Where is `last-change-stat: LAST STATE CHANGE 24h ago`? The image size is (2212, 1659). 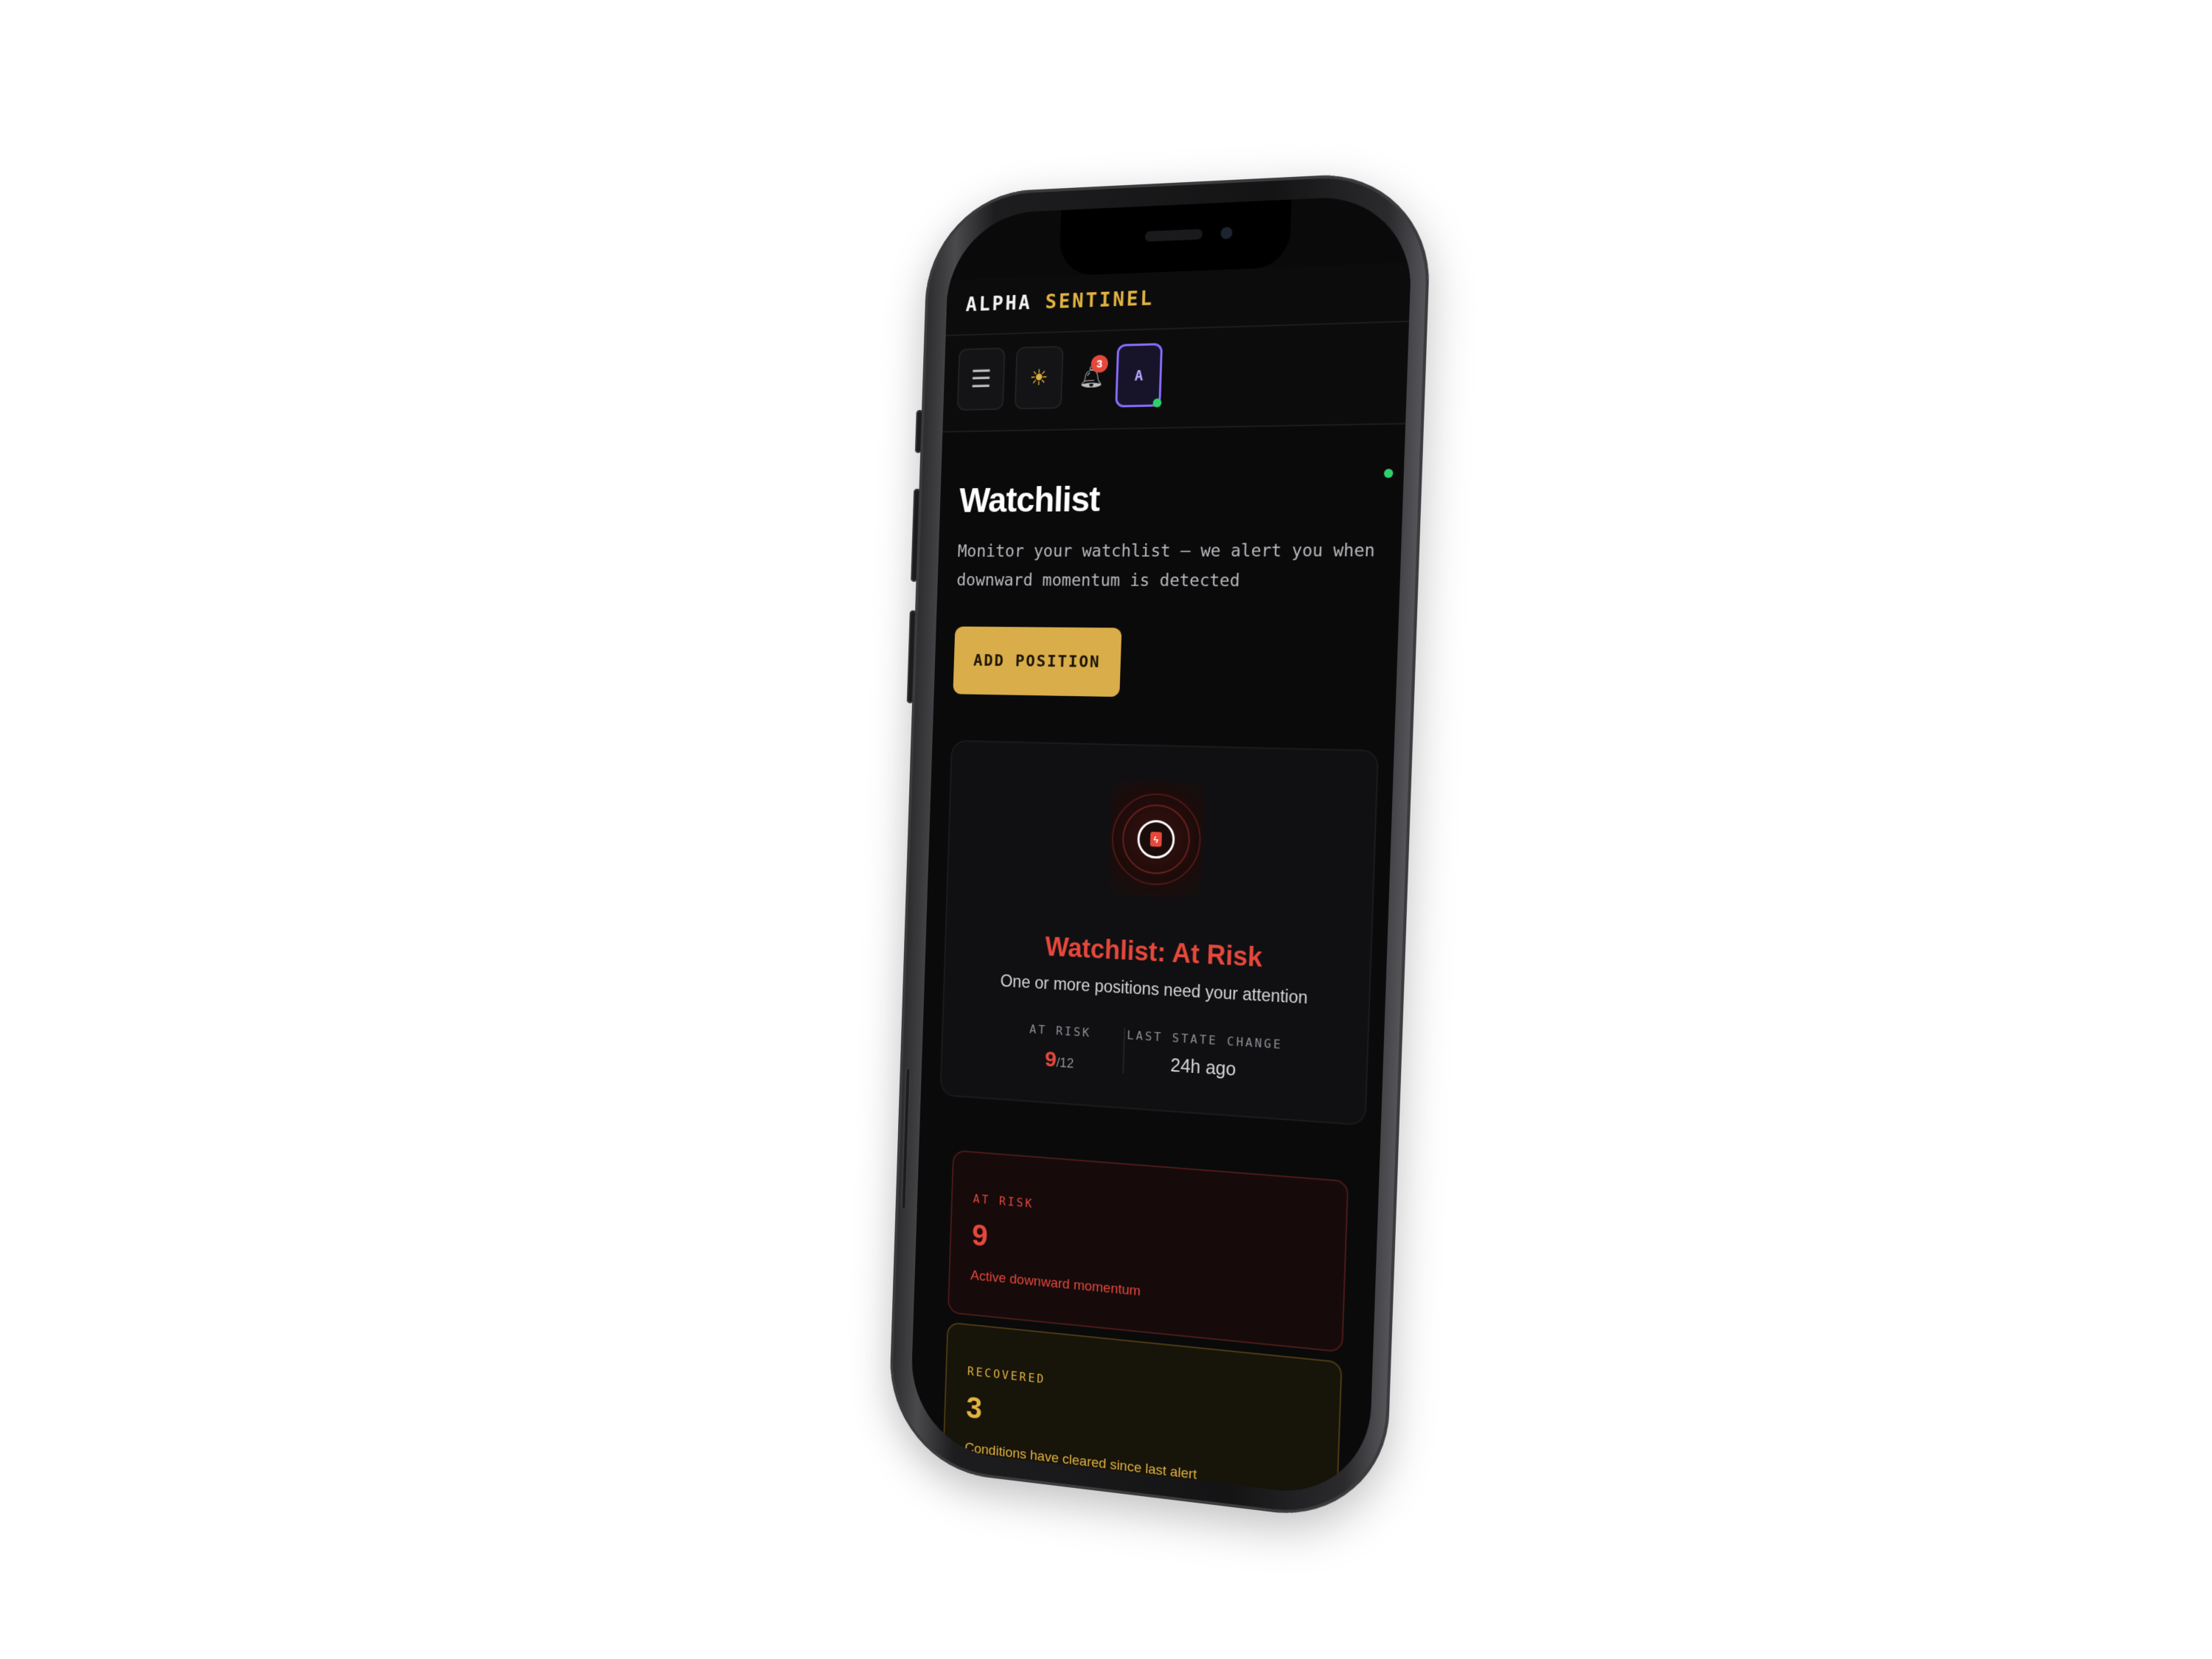
last-change-stat: LAST STATE CHANGE 24h ago is located at coordinates (1203, 1056).